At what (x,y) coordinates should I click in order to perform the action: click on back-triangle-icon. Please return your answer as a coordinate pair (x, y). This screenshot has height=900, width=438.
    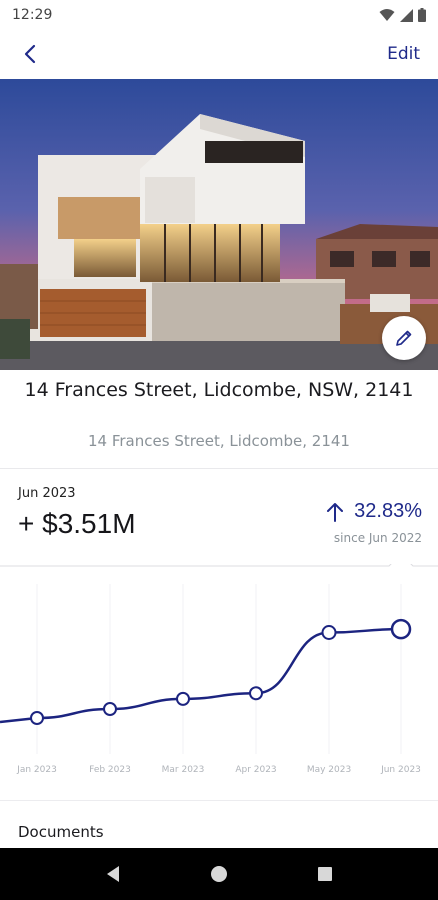
    Looking at the image, I should click on (113, 874).